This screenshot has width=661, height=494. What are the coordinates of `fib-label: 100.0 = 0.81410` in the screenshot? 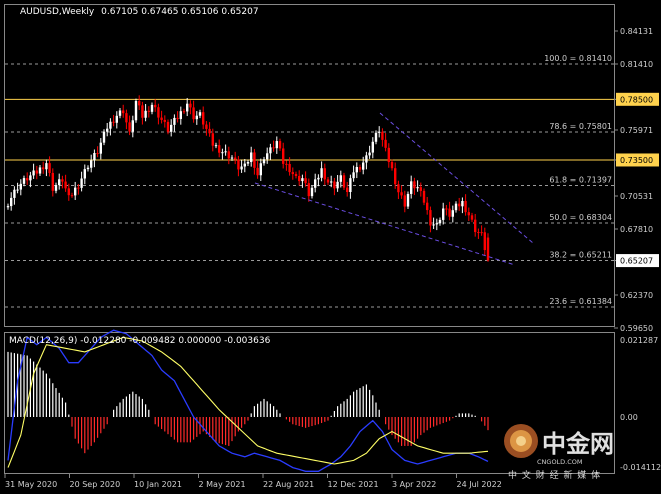 It's located at (578, 58).